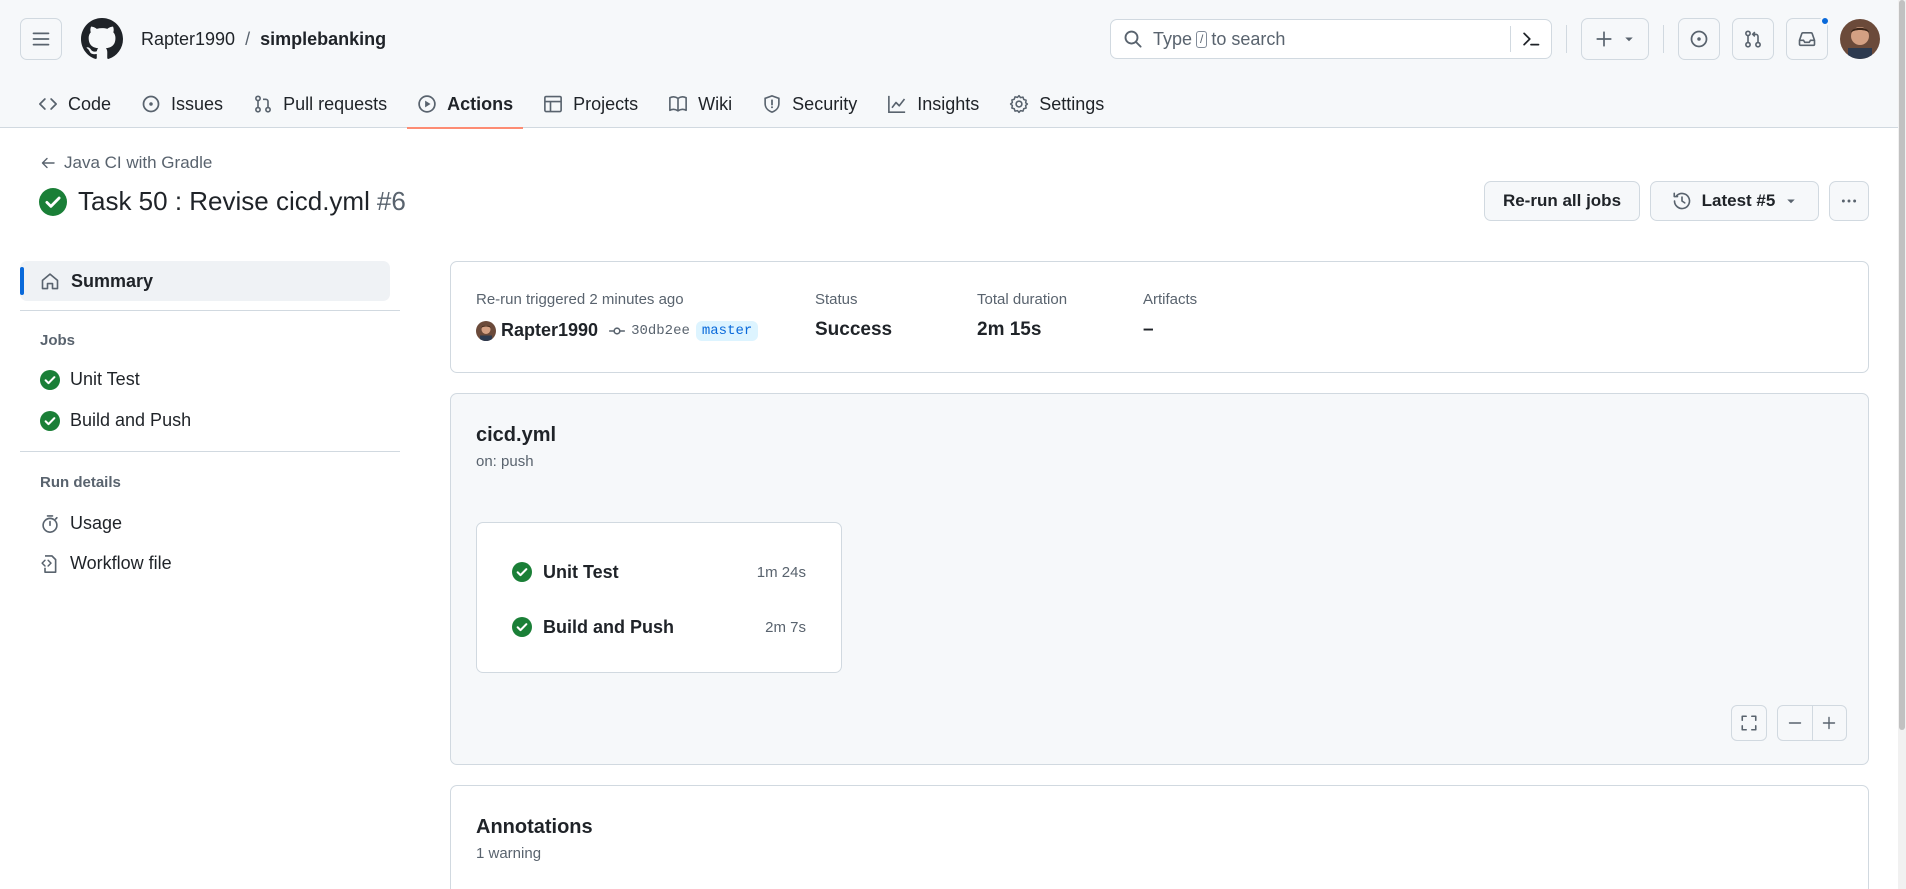 The width and height of the screenshot is (1906, 889). I want to click on terminal-icon, so click(1531, 39).